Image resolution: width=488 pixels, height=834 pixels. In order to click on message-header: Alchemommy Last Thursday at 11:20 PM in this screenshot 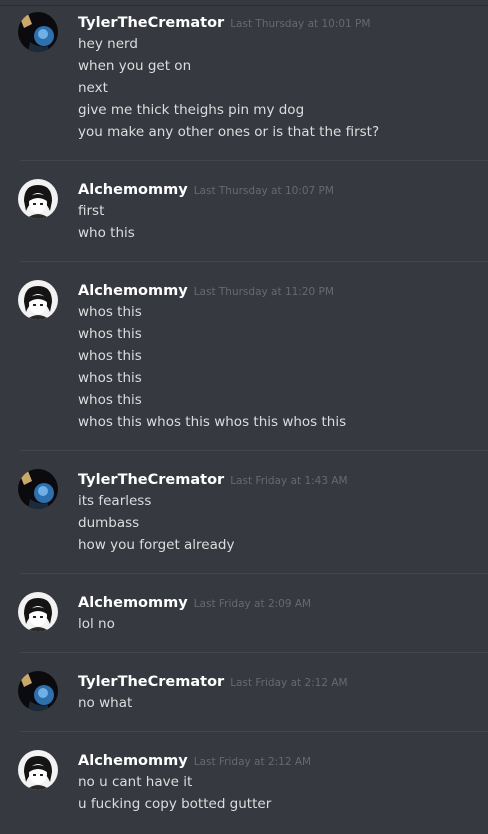, I will do `click(206, 291)`.